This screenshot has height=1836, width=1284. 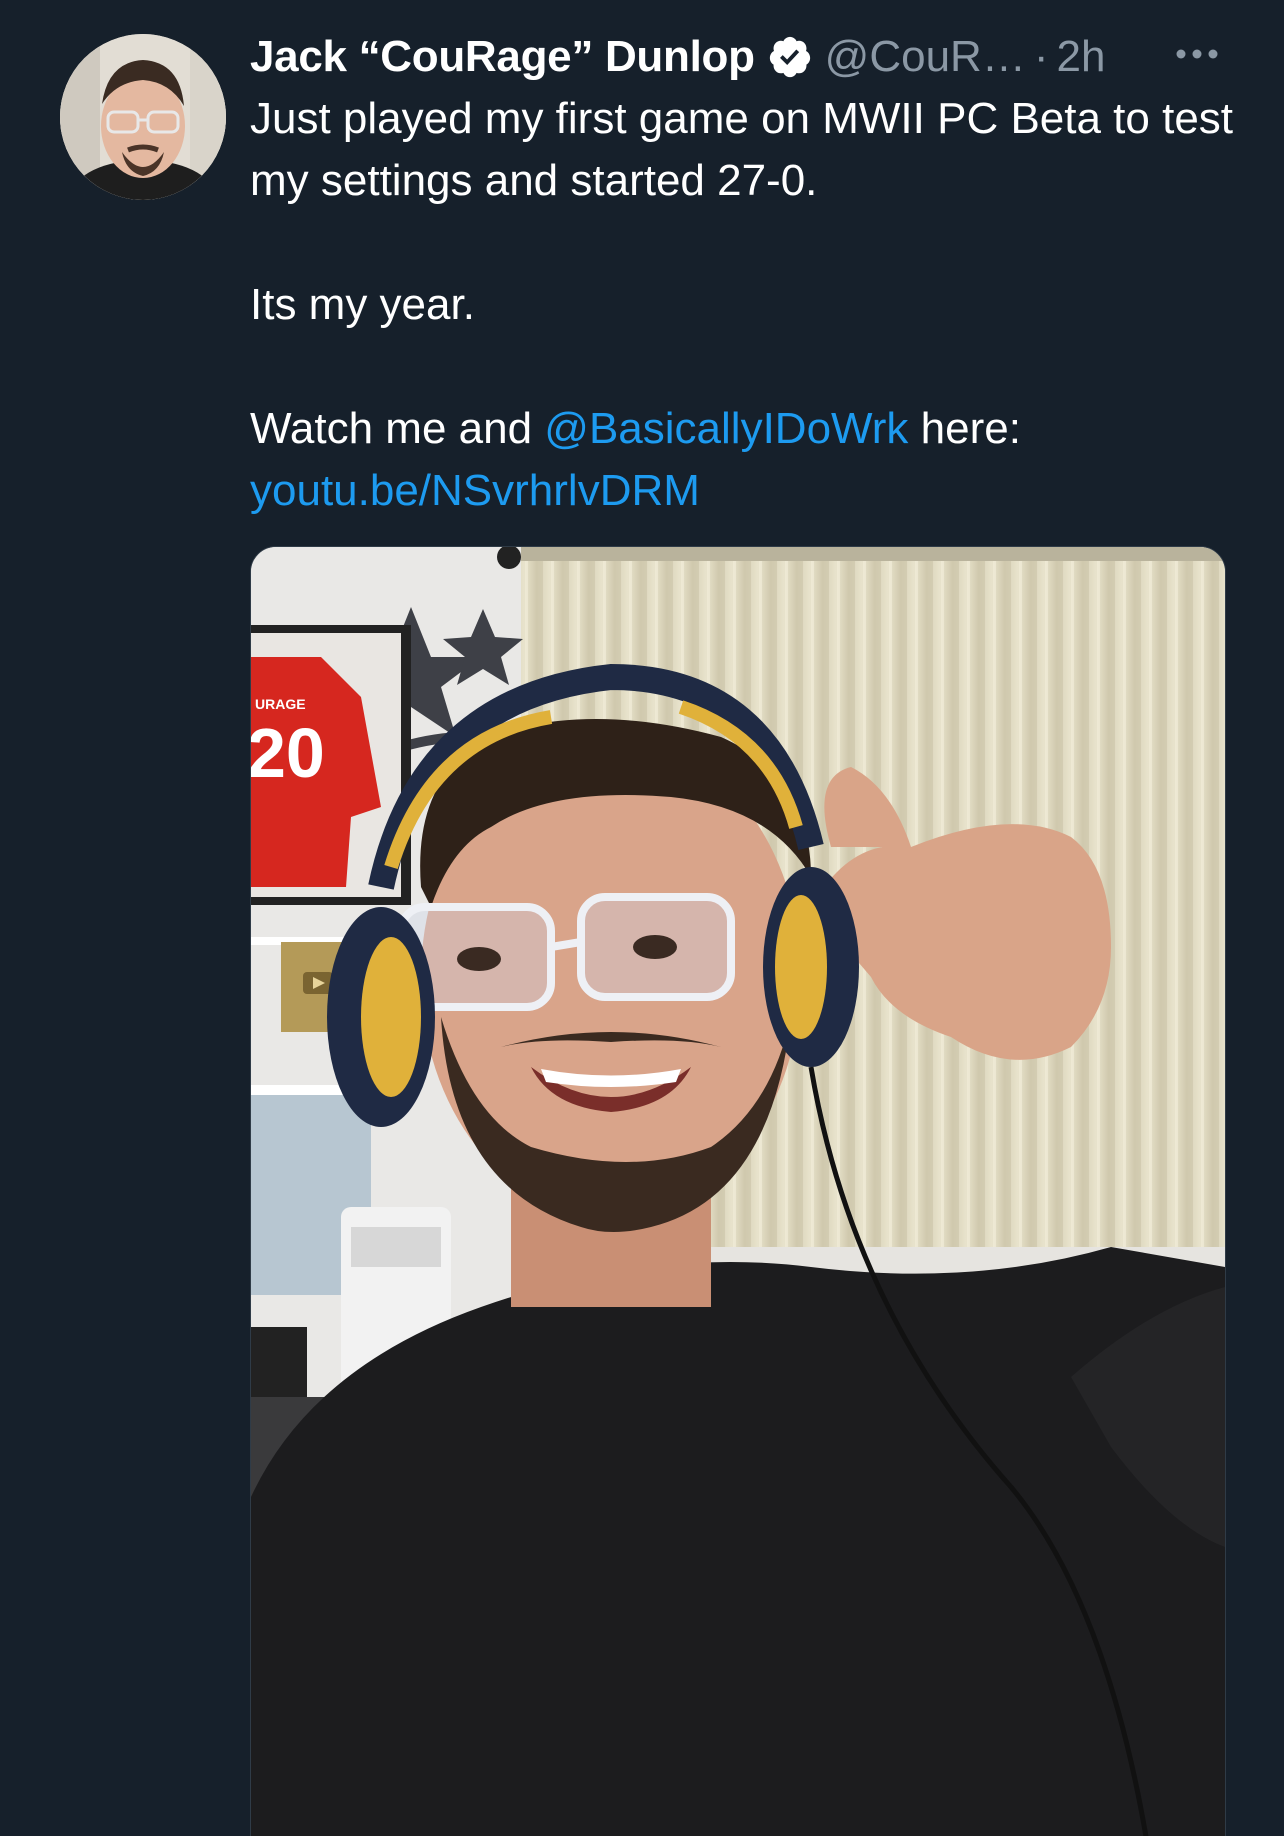 I want to click on tweet-text-line2: Its my year., so click(x=362, y=304).